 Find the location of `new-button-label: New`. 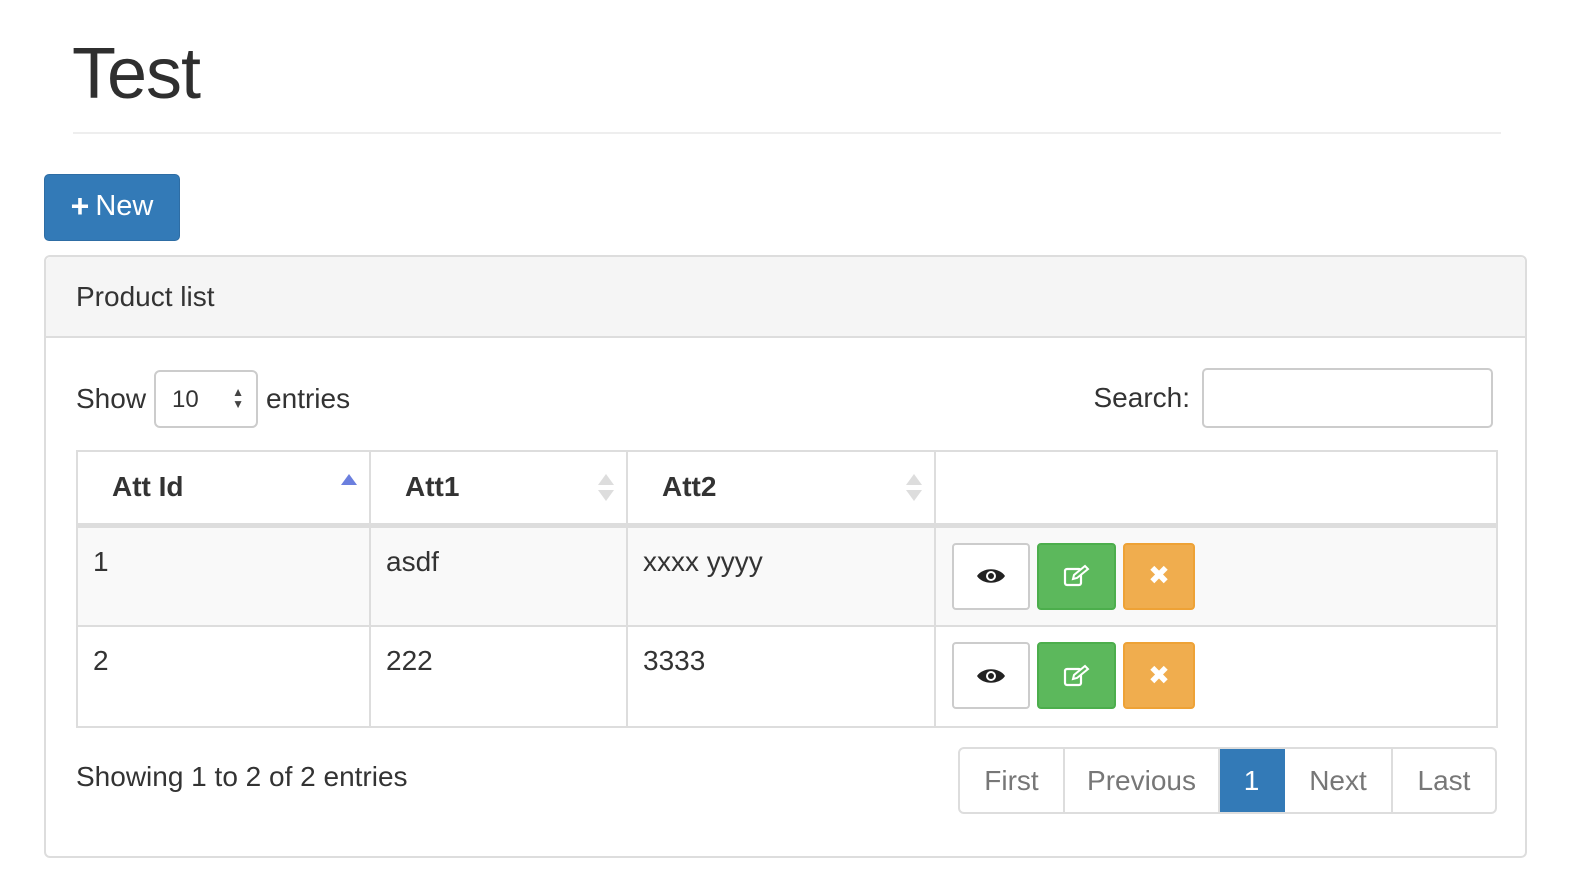

new-button-label: New is located at coordinates (124, 206).